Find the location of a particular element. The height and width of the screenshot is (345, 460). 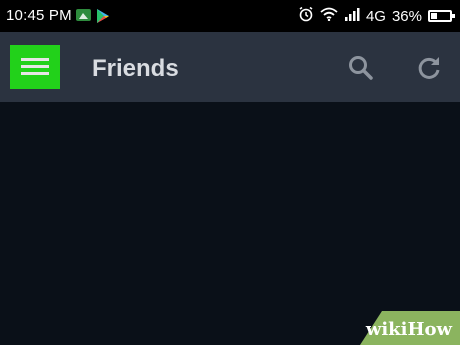

search-button is located at coordinates (361, 68).